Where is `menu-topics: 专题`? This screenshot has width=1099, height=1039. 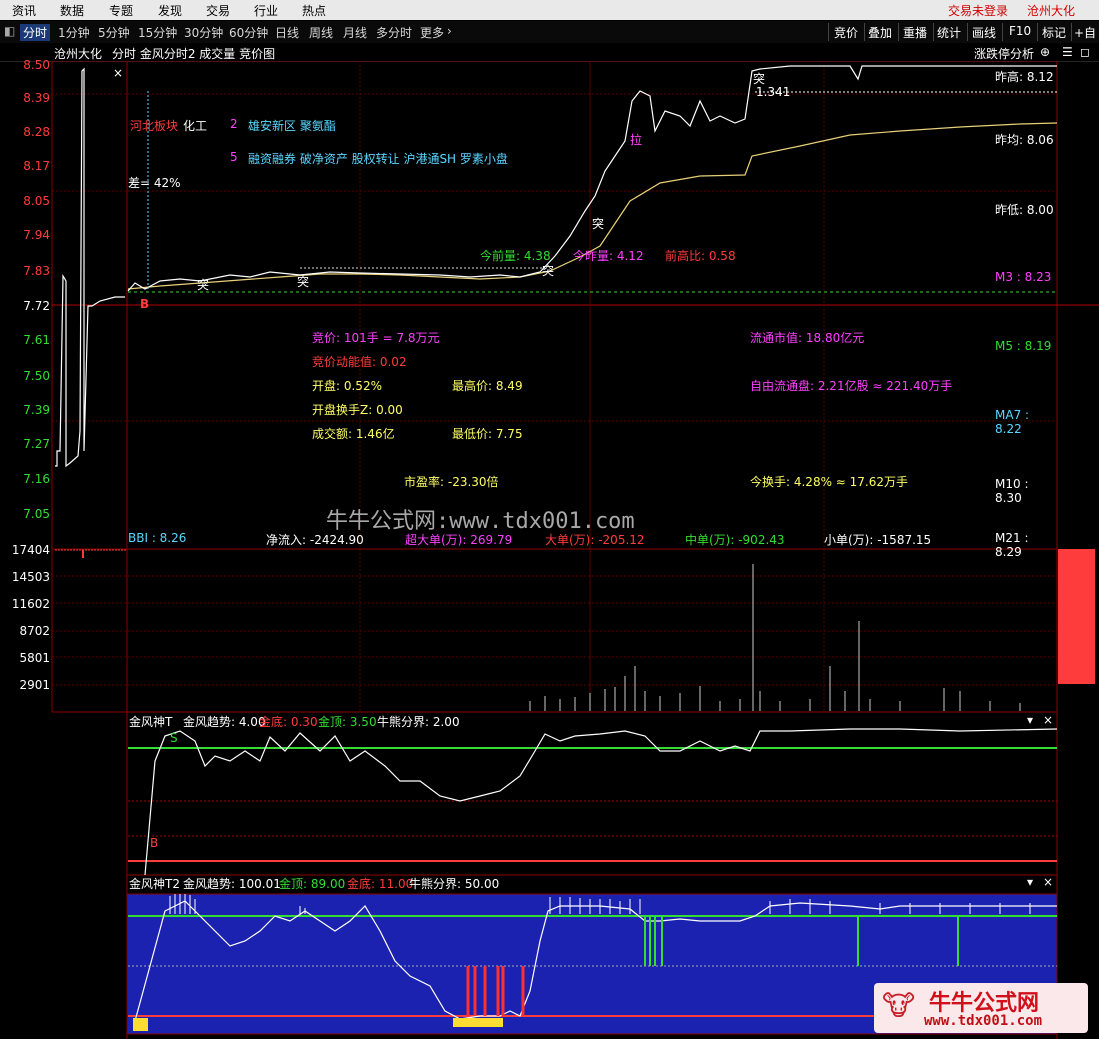 menu-topics: 专题 is located at coordinates (121, 10).